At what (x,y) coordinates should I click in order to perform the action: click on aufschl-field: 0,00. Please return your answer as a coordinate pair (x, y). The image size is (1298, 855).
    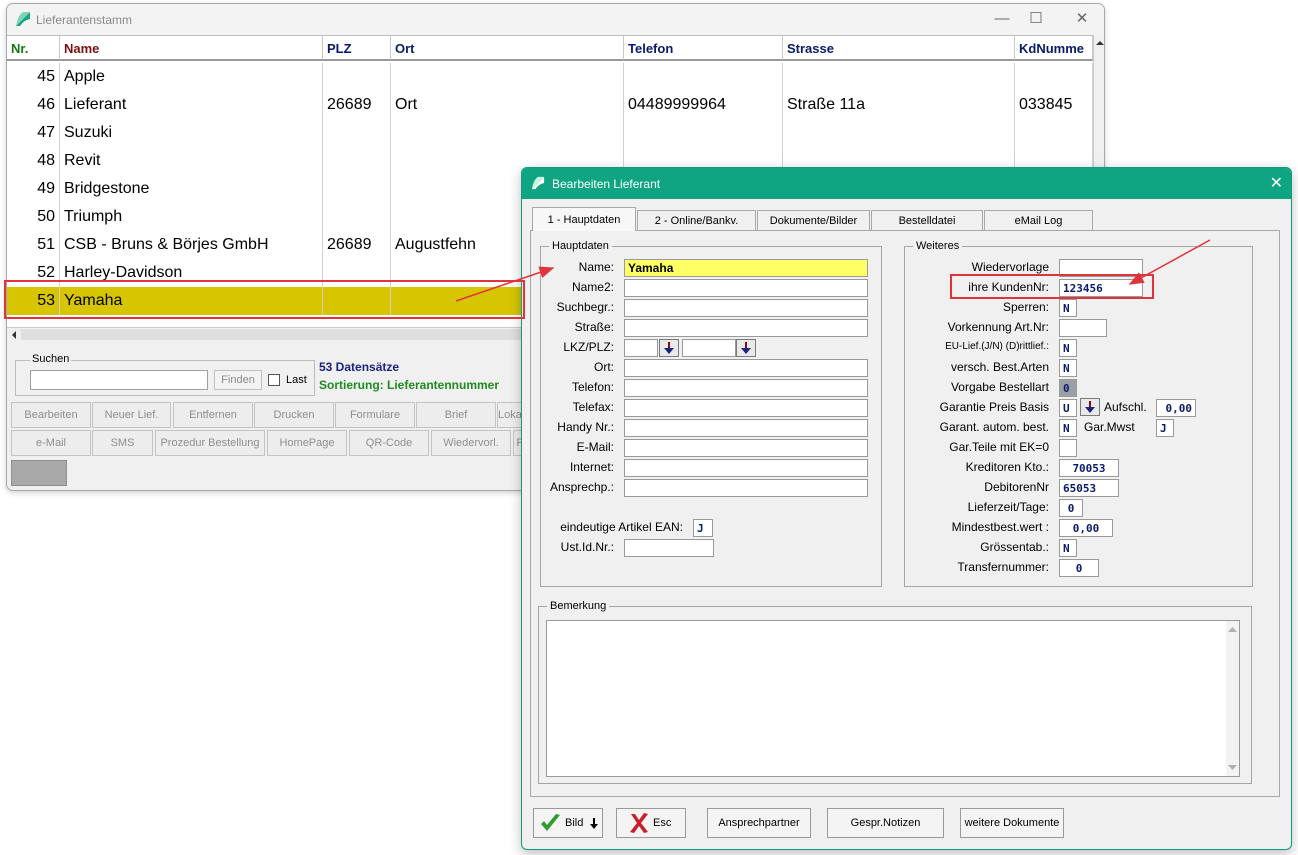
    Looking at the image, I should click on (1176, 408).